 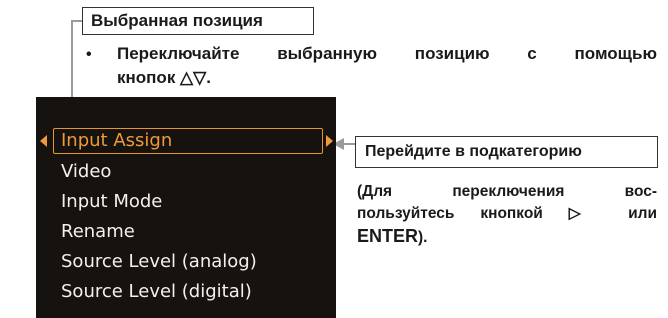 What do you see at coordinates (177, 20) in the screenshot?
I see `selected-position-label: Выбранная позиция` at bounding box center [177, 20].